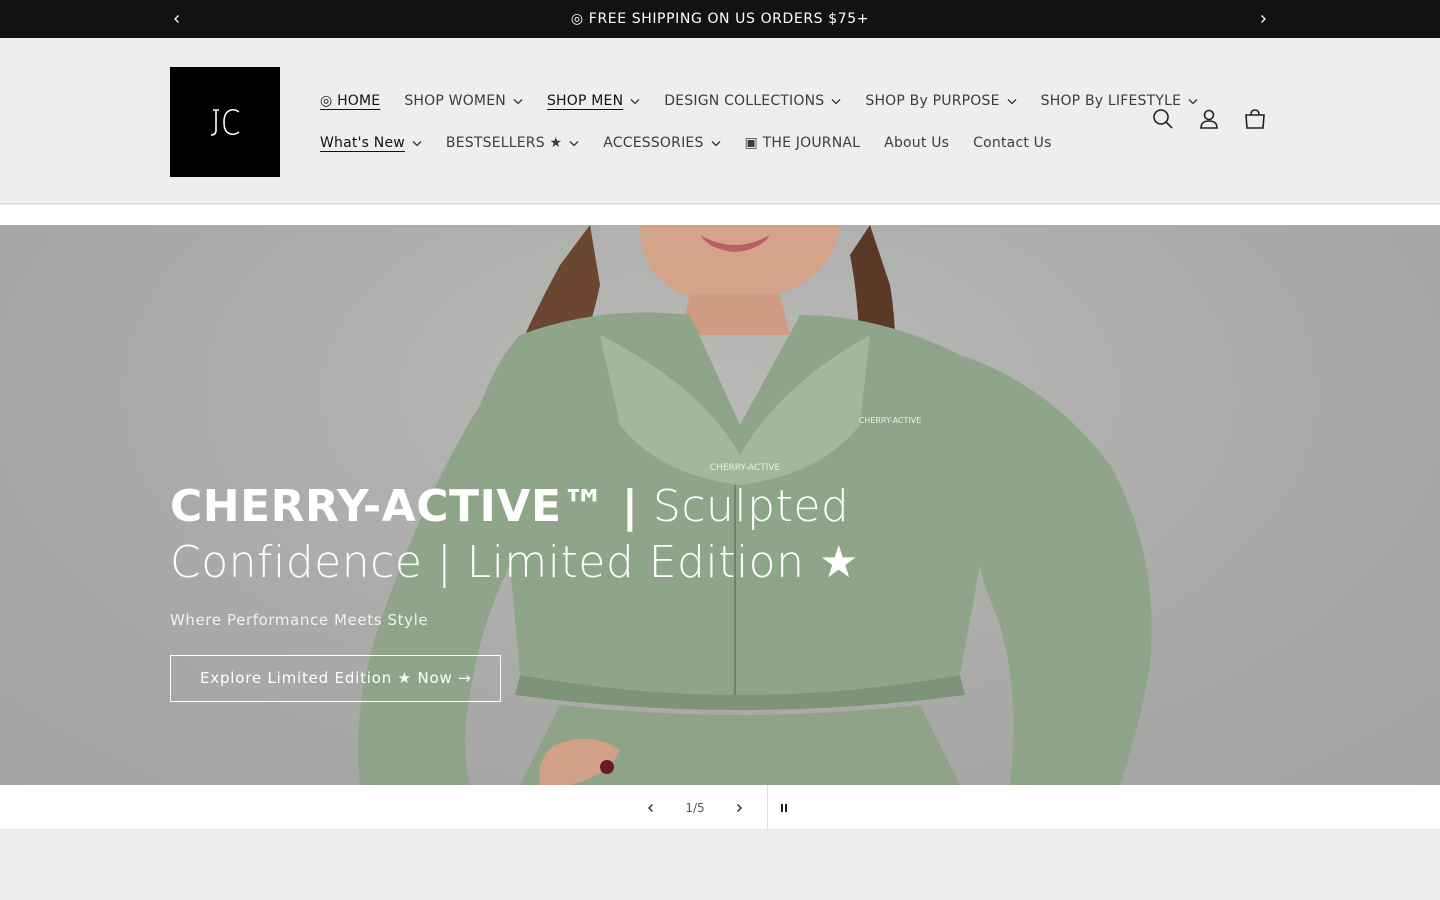  Describe the element at coordinates (585, 101) in the screenshot. I see `nav-item-label: SHOP MEN` at that location.